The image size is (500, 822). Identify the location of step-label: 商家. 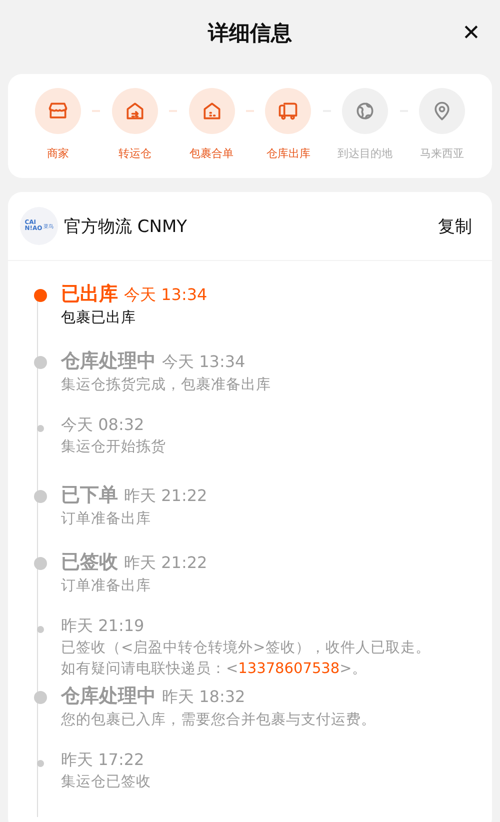
(58, 153).